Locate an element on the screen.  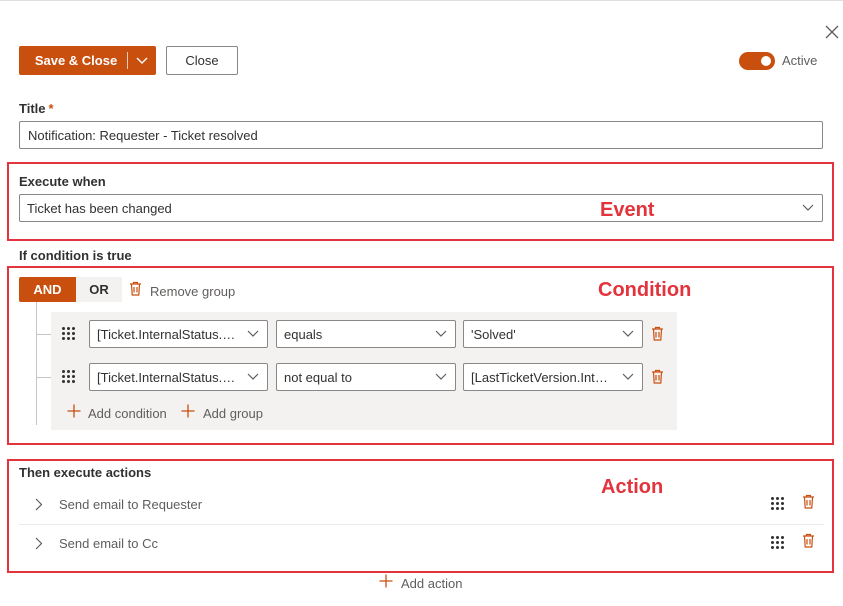
add-action-label: Add action is located at coordinates (432, 583).